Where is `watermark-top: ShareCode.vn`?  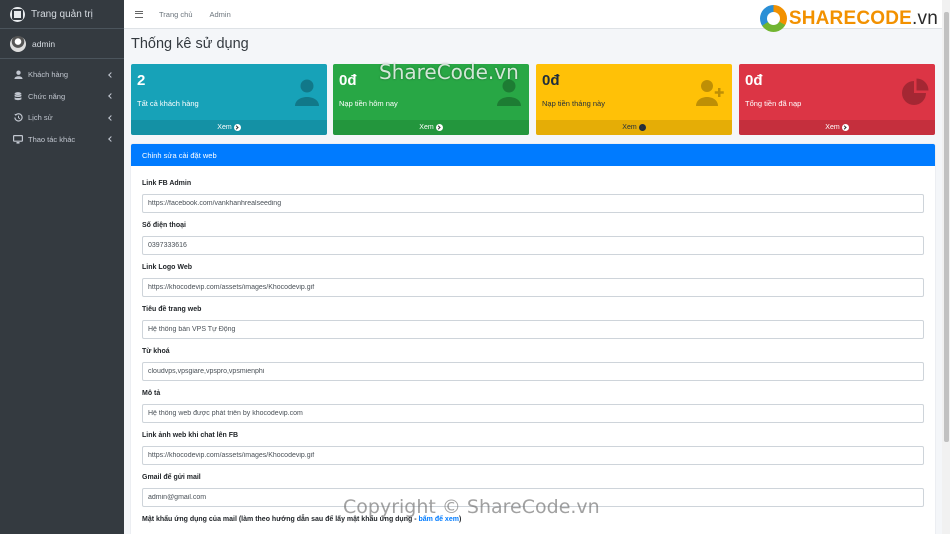
watermark-top: ShareCode.vn is located at coordinates (449, 72).